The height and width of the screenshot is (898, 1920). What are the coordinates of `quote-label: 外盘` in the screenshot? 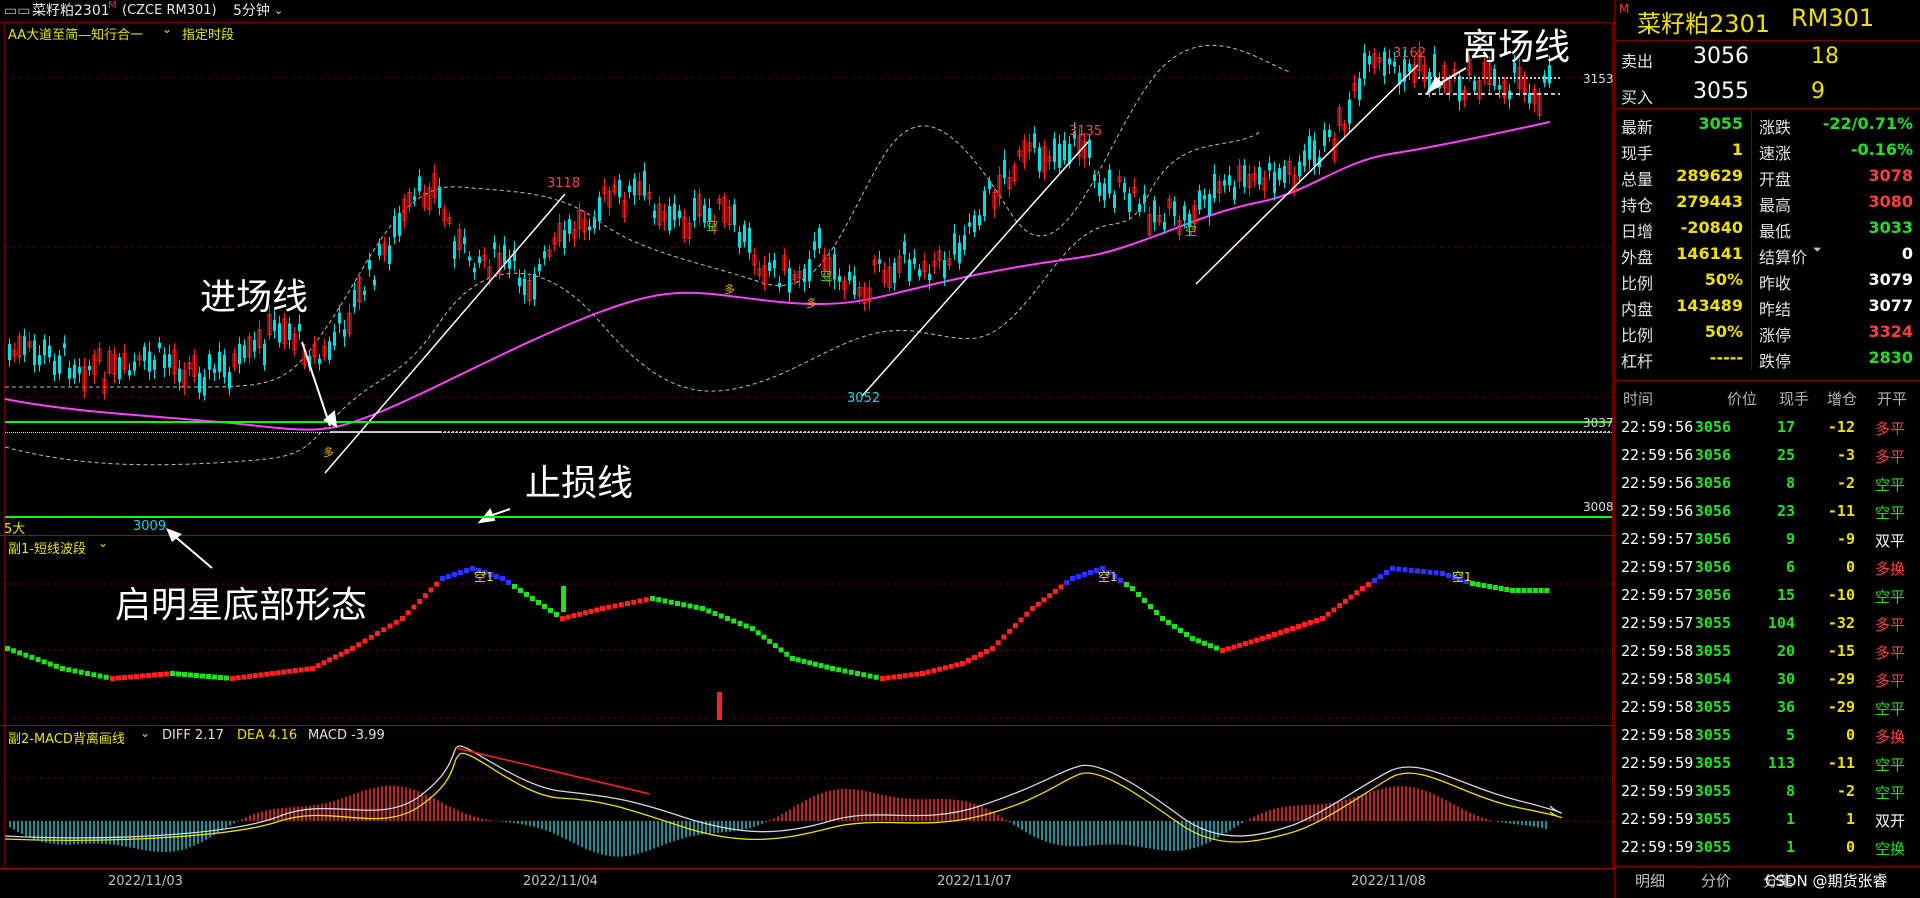 It's located at (1637, 257).